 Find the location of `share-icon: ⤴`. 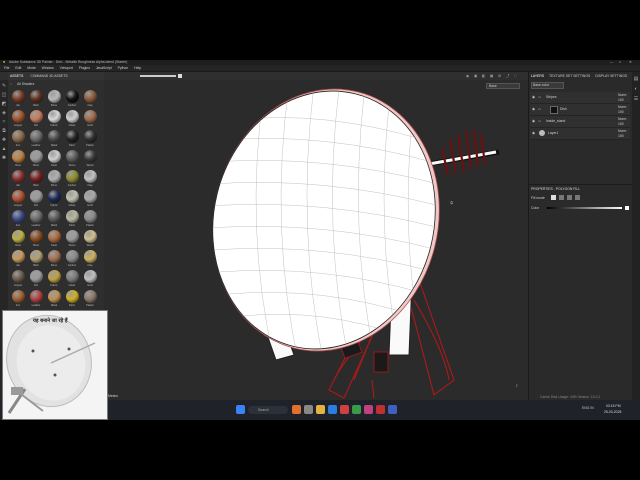

share-icon: ⤴ is located at coordinates (507, 76).